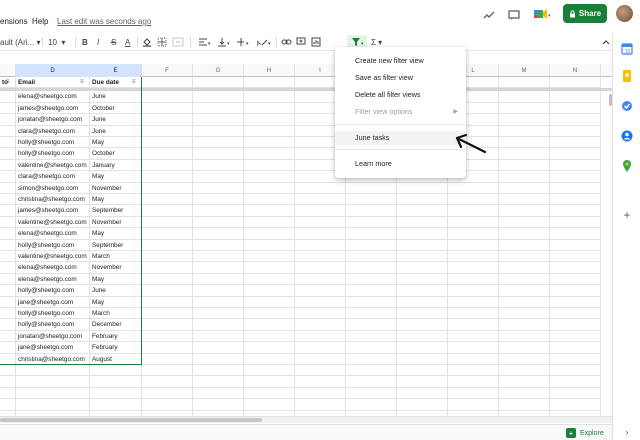 The width and height of the screenshot is (640, 440). I want to click on due-date-cell: August, so click(116, 359).